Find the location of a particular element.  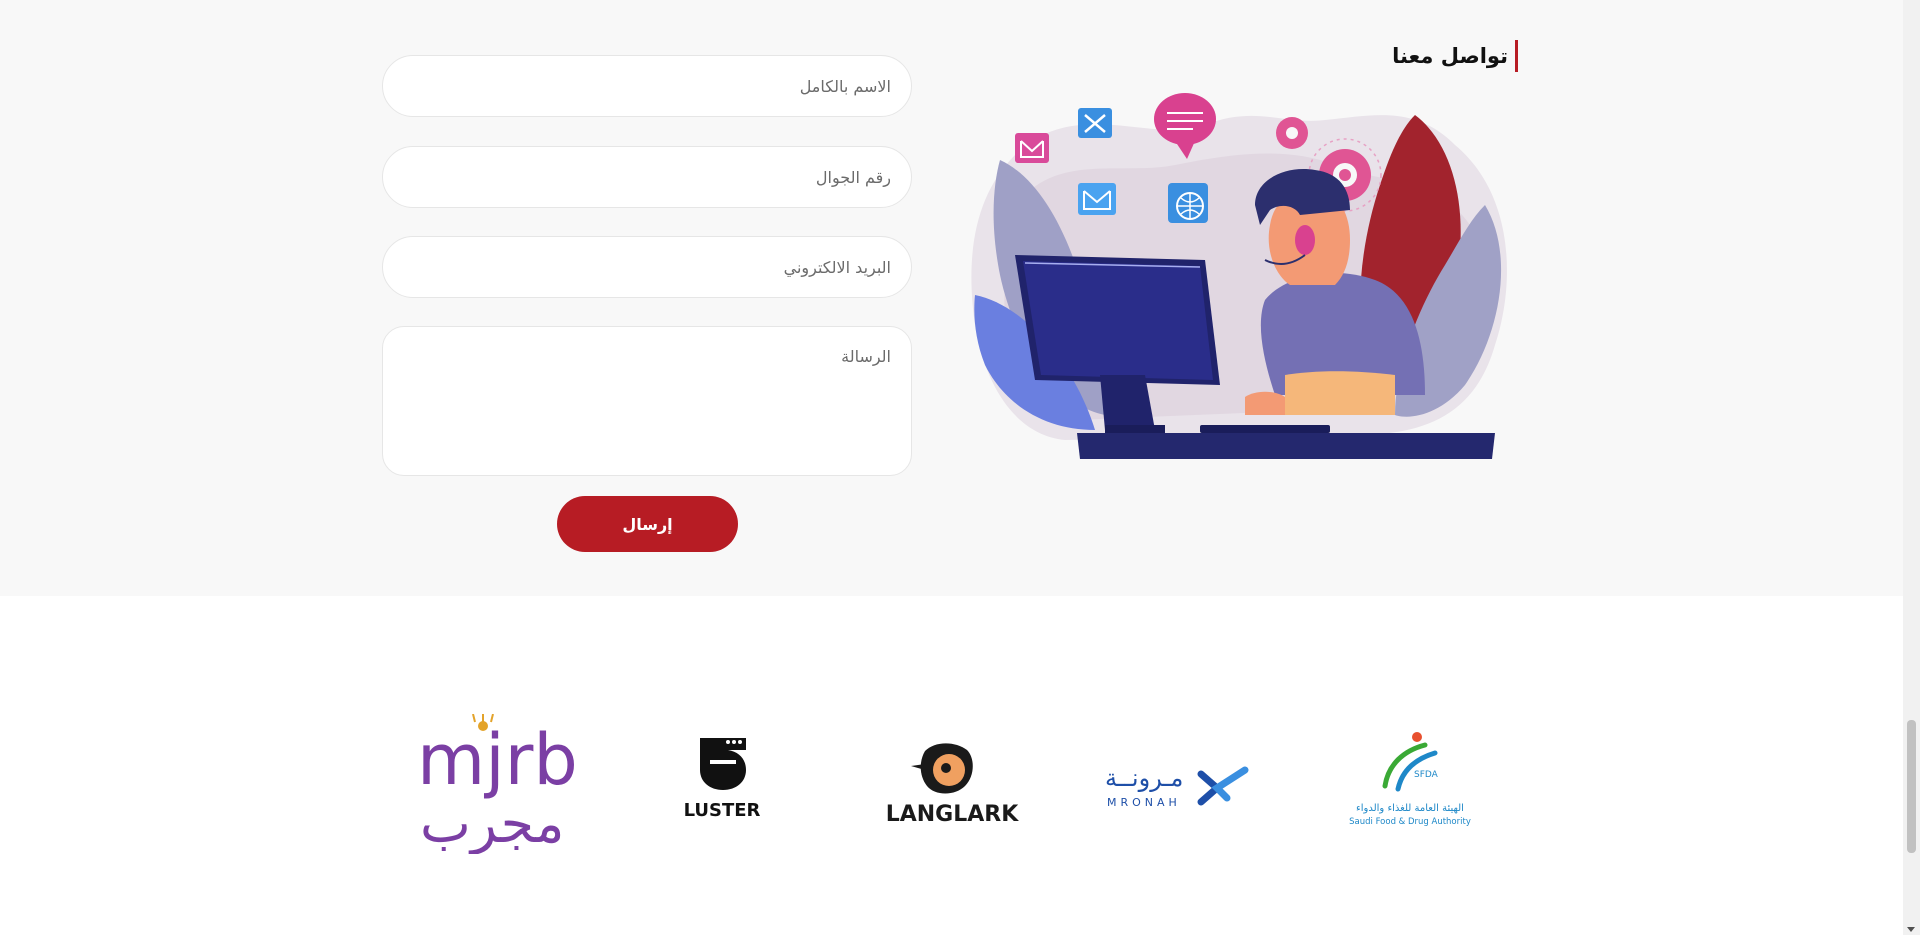

langlark-logo-text: LANGLARK is located at coordinates (953, 814).